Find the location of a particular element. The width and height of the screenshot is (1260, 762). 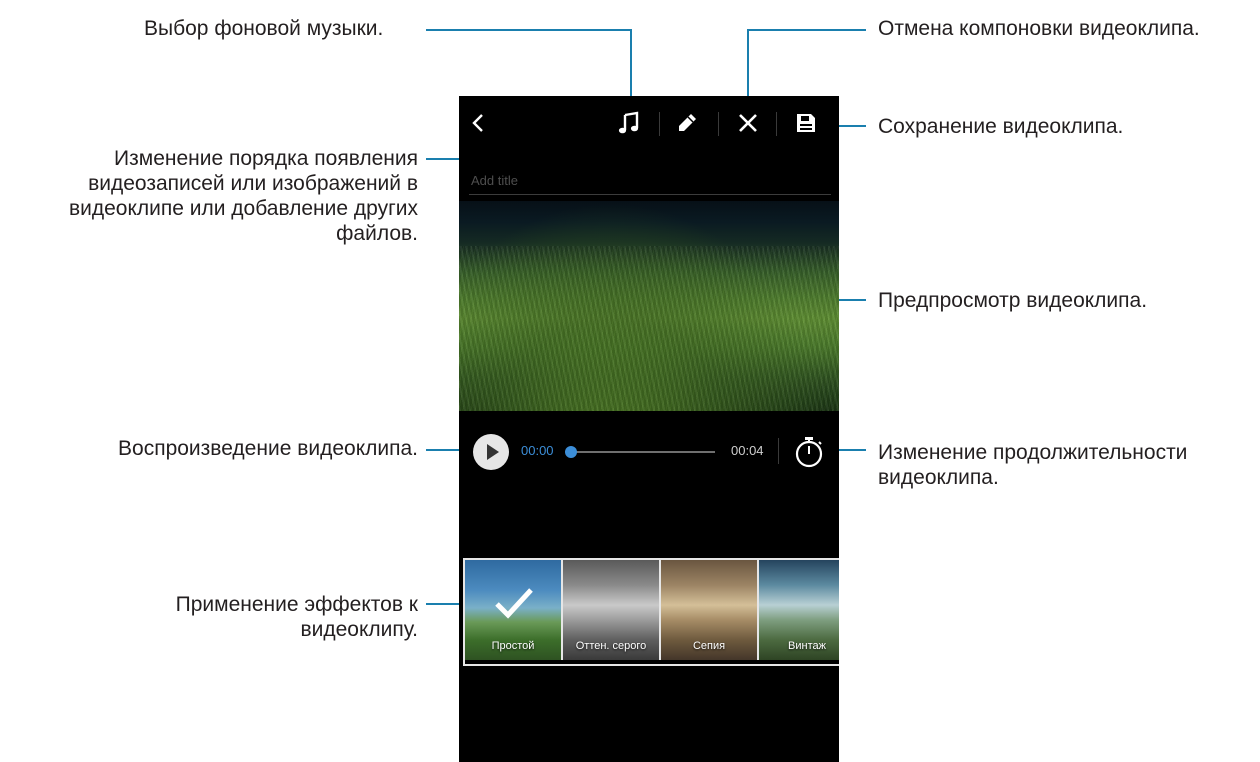

effect-label: Простой is located at coordinates (513, 646).